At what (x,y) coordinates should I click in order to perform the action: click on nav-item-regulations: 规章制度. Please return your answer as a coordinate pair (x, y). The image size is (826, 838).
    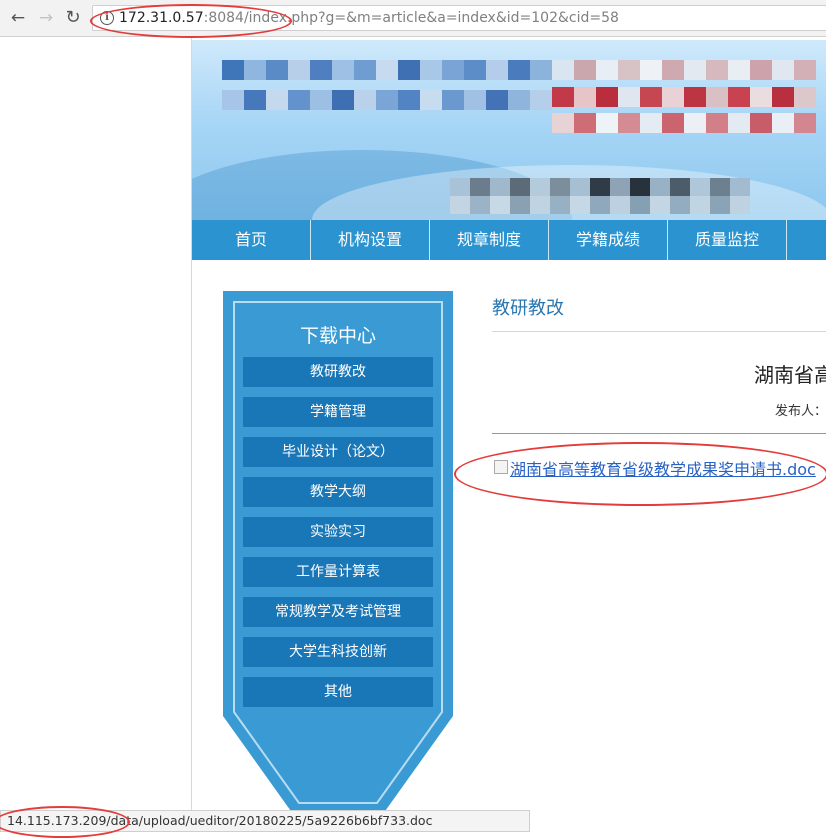
    Looking at the image, I should click on (489, 240).